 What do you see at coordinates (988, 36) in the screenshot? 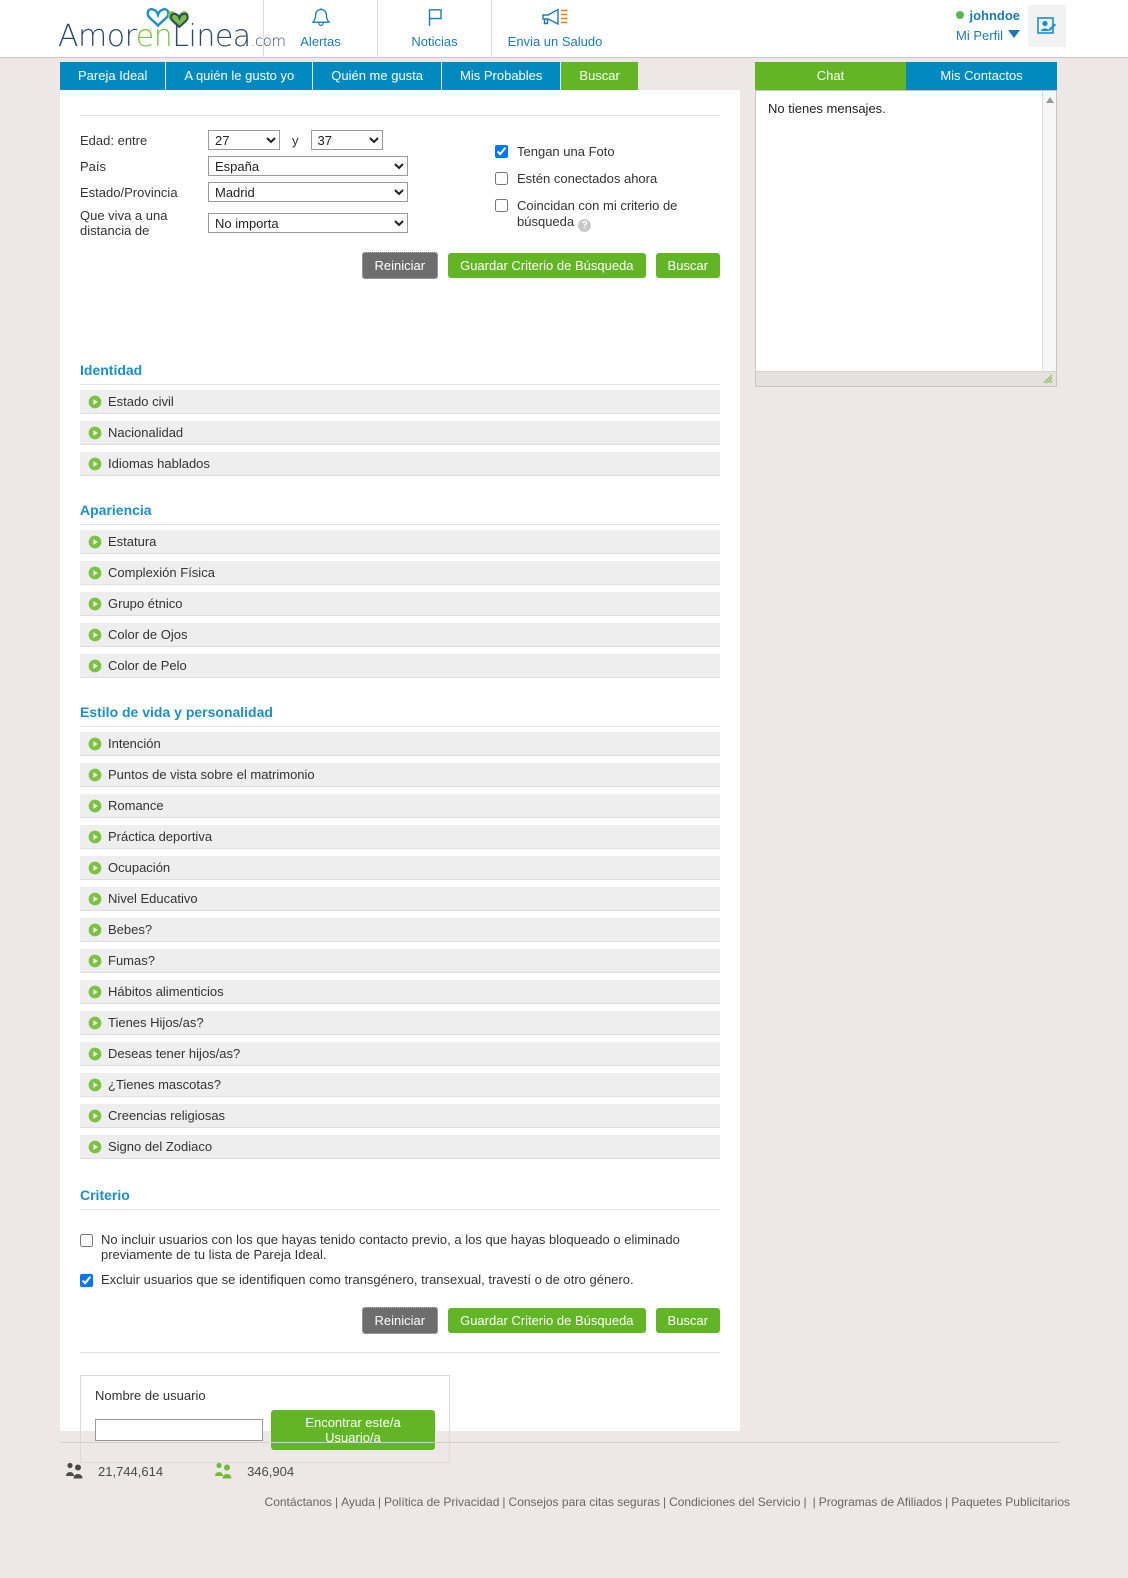
I see `my-profile-dropdown: Mi Perfil` at bounding box center [988, 36].